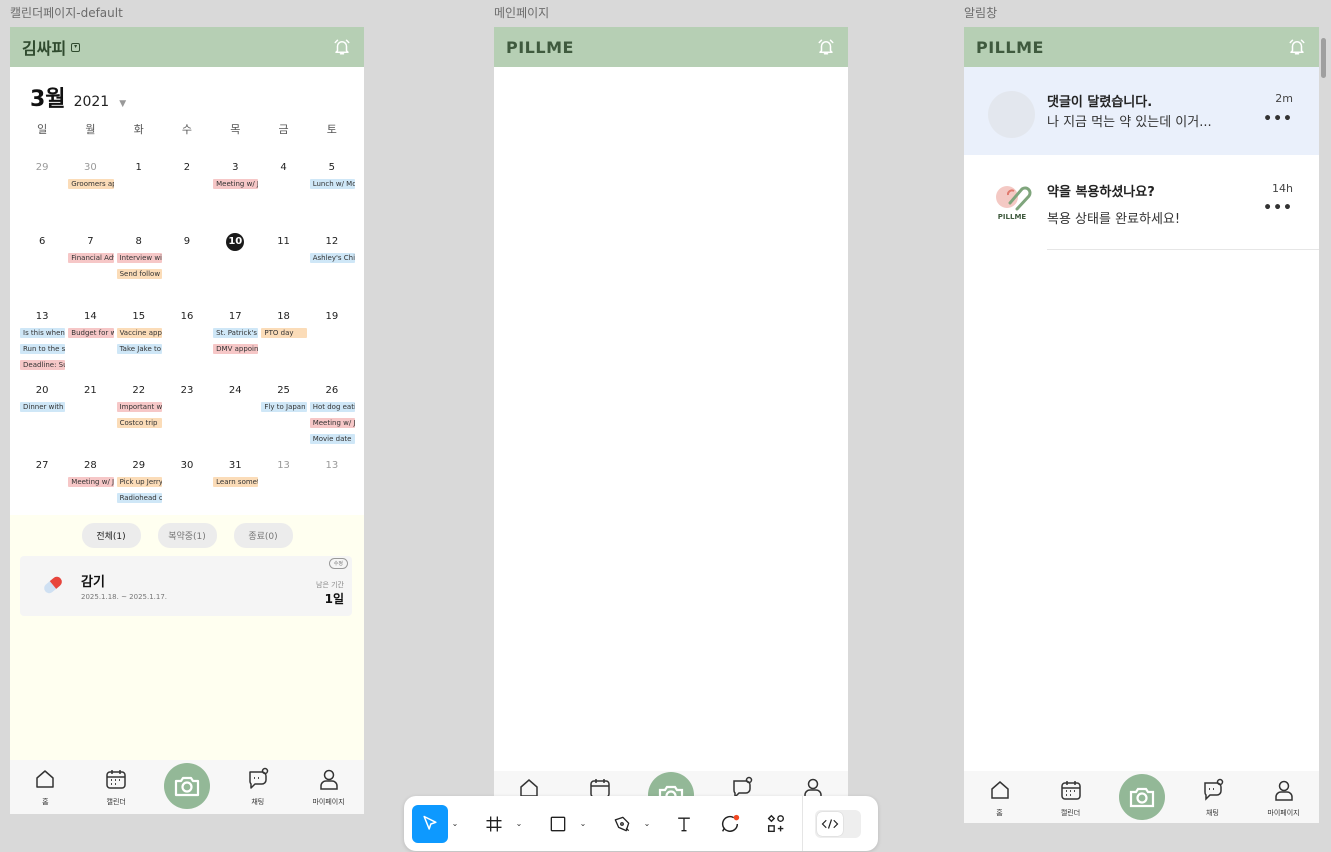 The width and height of the screenshot is (1331, 852). What do you see at coordinates (186, 586) in the screenshot?
I see `medication-card: 감기 2025.1.18. ~ 2025.1.17. 수정 남은 기간 1일` at bounding box center [186, 586].